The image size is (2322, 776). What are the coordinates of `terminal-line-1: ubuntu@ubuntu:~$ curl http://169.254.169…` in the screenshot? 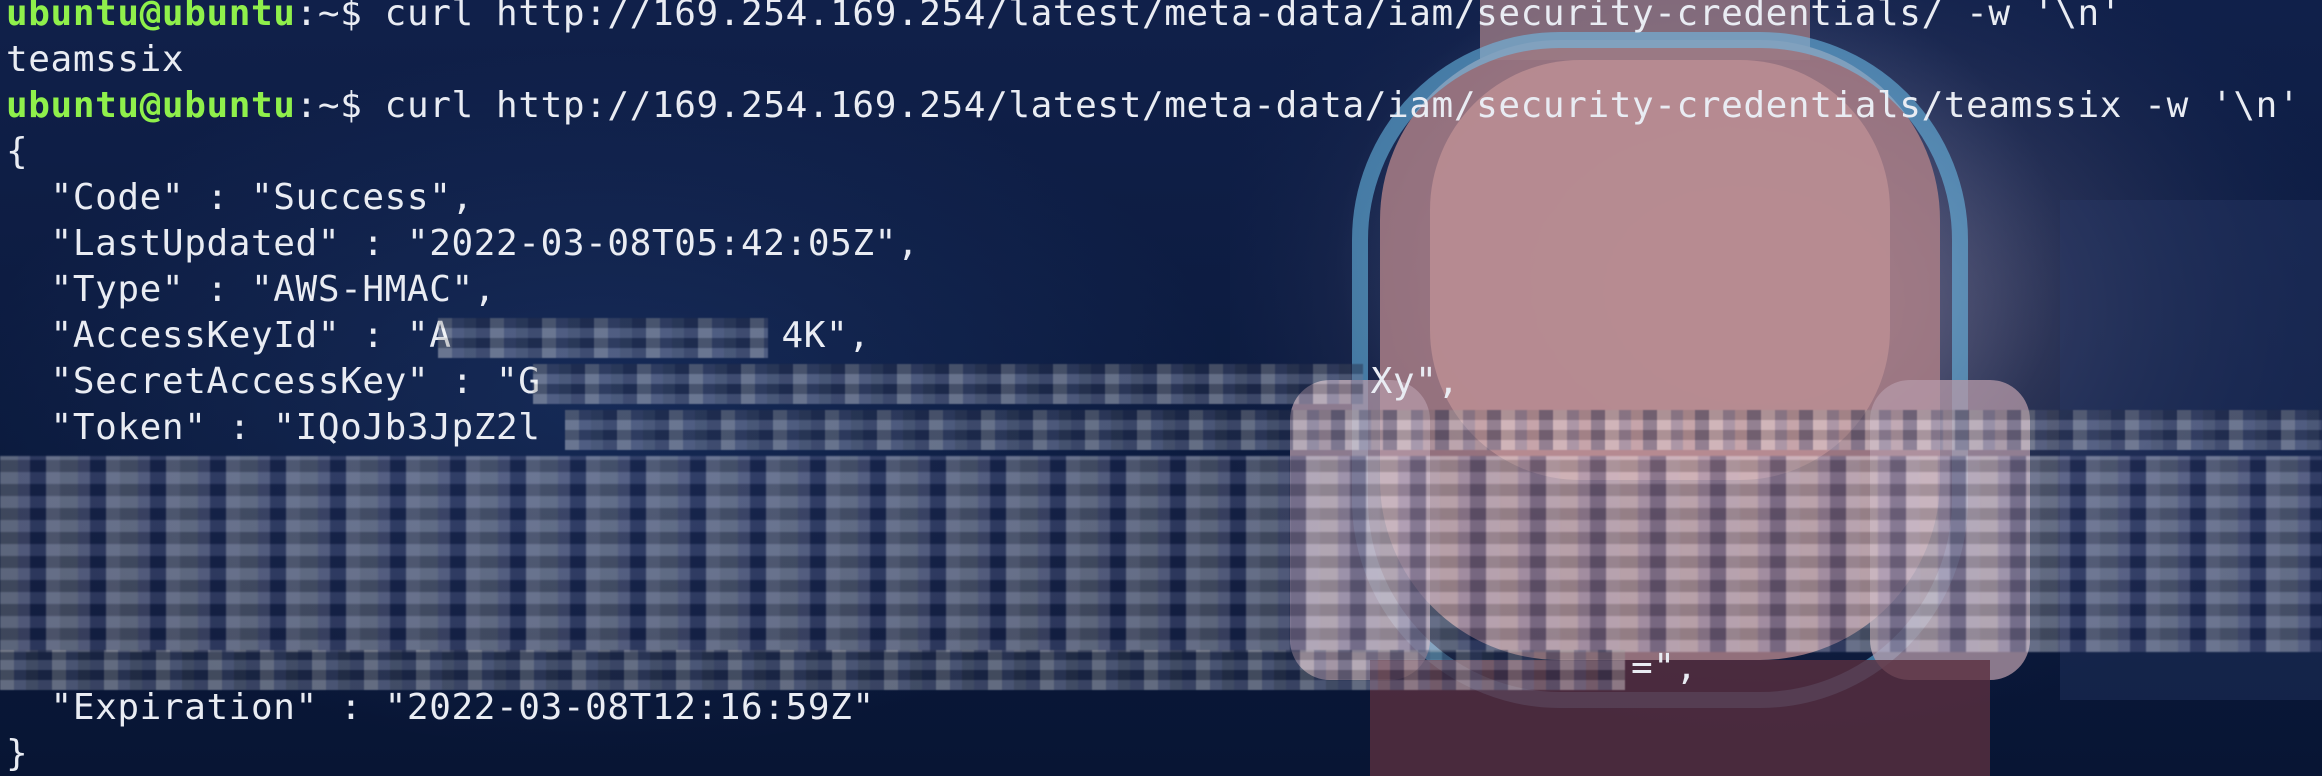 It's located at (1064, 18).